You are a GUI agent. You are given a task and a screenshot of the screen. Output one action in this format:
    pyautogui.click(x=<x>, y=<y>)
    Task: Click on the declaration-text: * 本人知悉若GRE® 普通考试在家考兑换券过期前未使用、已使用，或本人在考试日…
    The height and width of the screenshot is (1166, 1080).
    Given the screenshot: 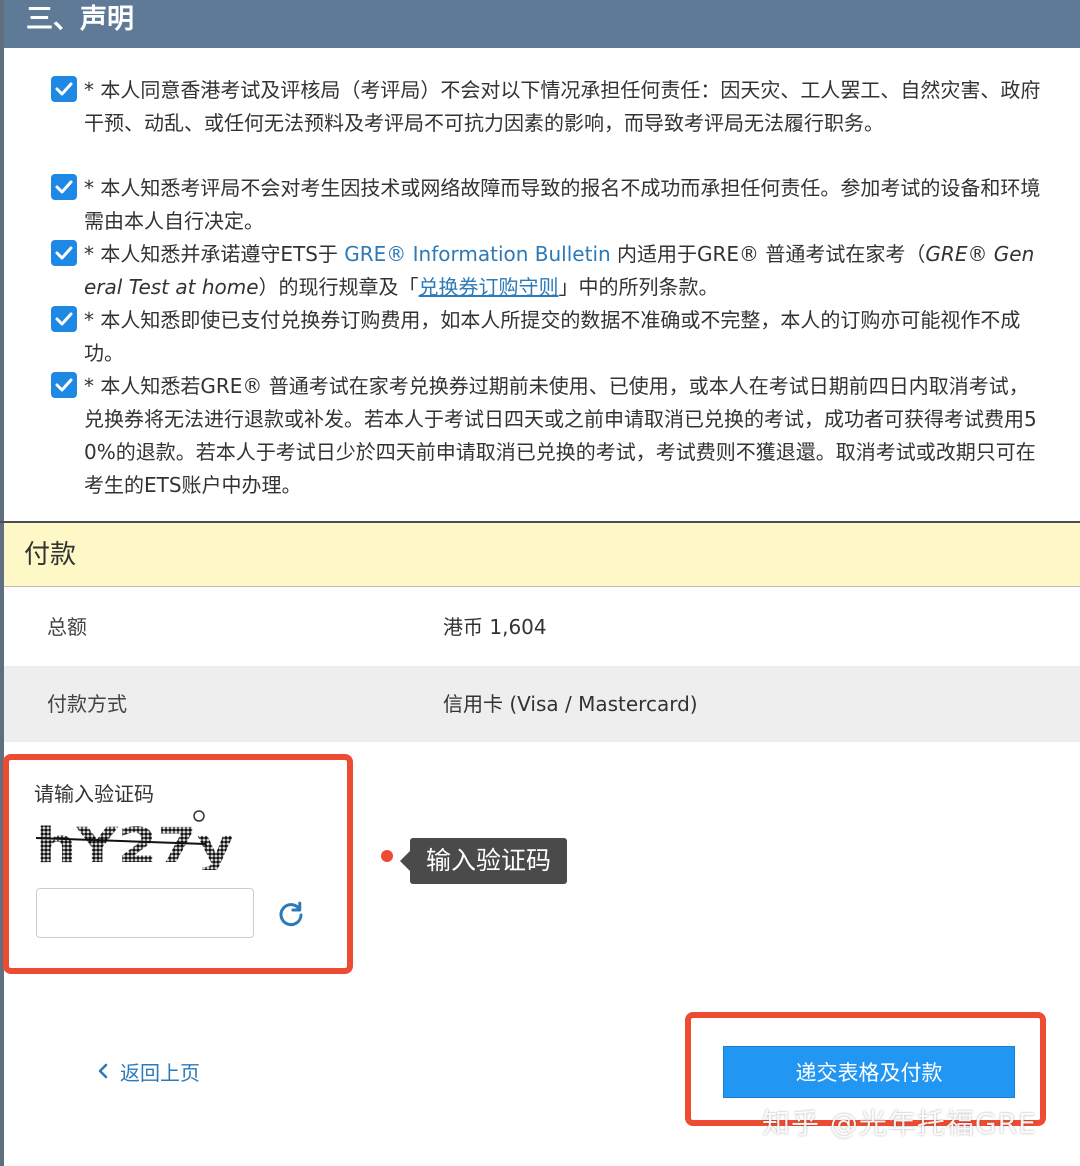 What is the action you would take?
    pyautogui.click(x=560, y=435)
    